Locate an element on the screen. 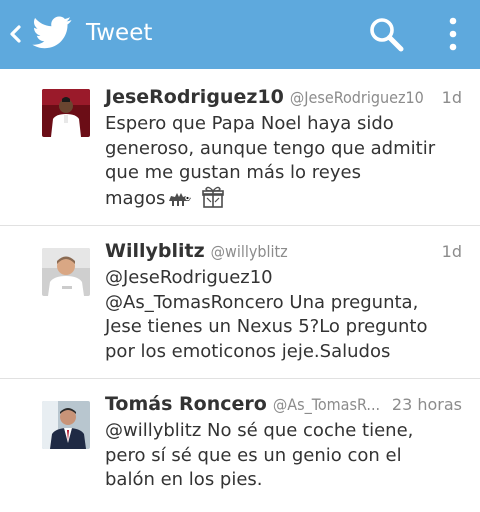 Image resolution: width=480 pixels, height=512 pixels. more-vertical-icon is located at coordinates (453, 34).